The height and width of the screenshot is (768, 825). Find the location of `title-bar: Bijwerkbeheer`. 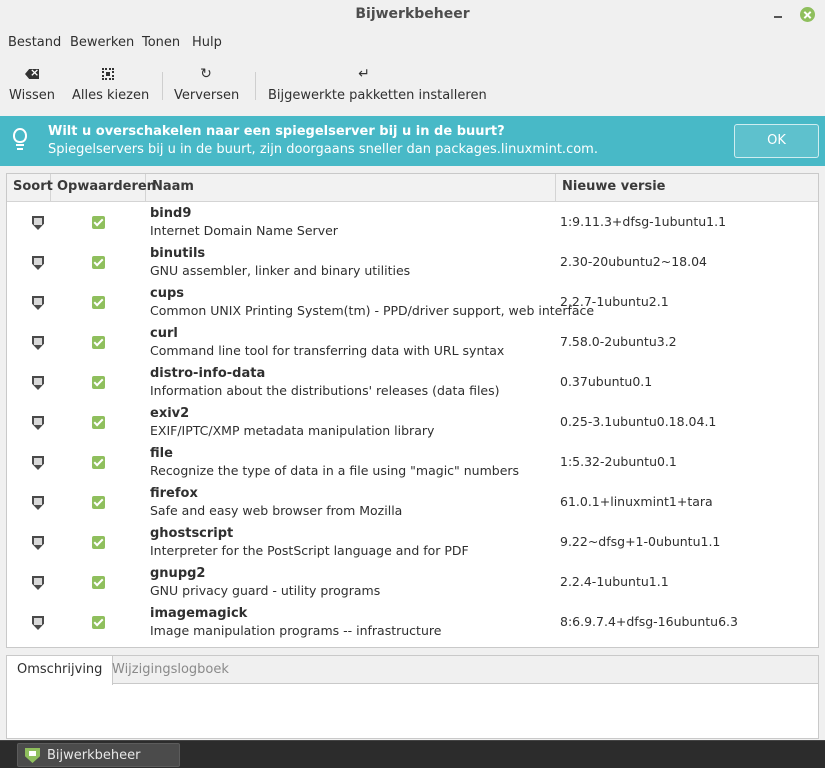

title-bar: Bijwerkbeheer is located at coordinates (412, 15).